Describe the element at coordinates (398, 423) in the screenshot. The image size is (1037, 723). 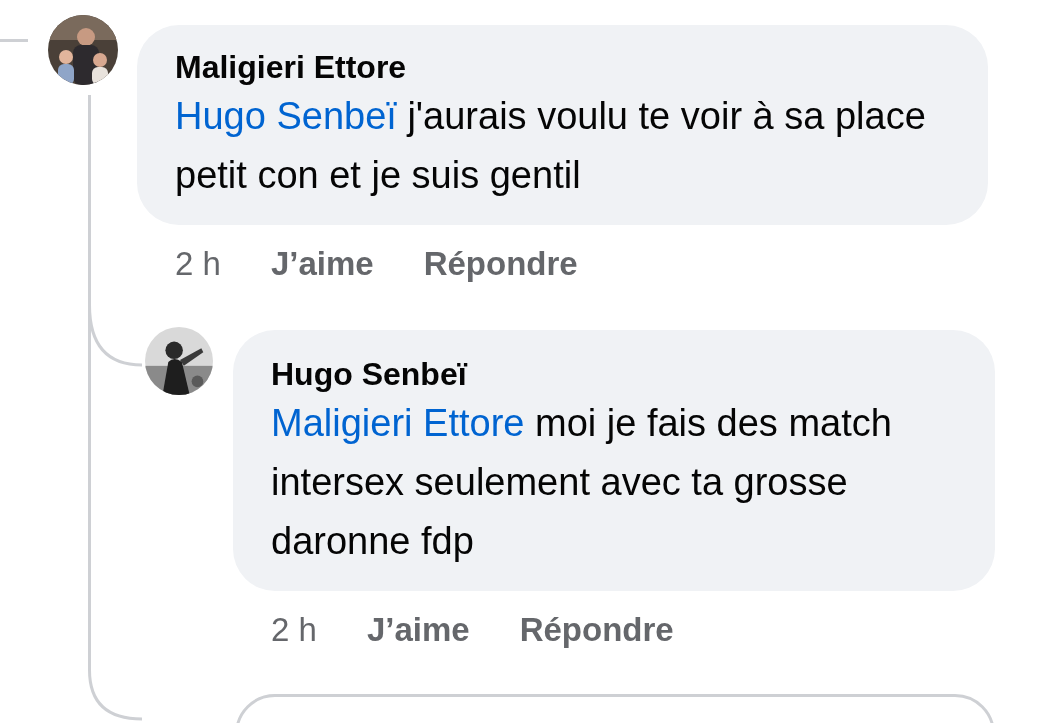
I see `mention-link: Maligieri Ettore` at that location.